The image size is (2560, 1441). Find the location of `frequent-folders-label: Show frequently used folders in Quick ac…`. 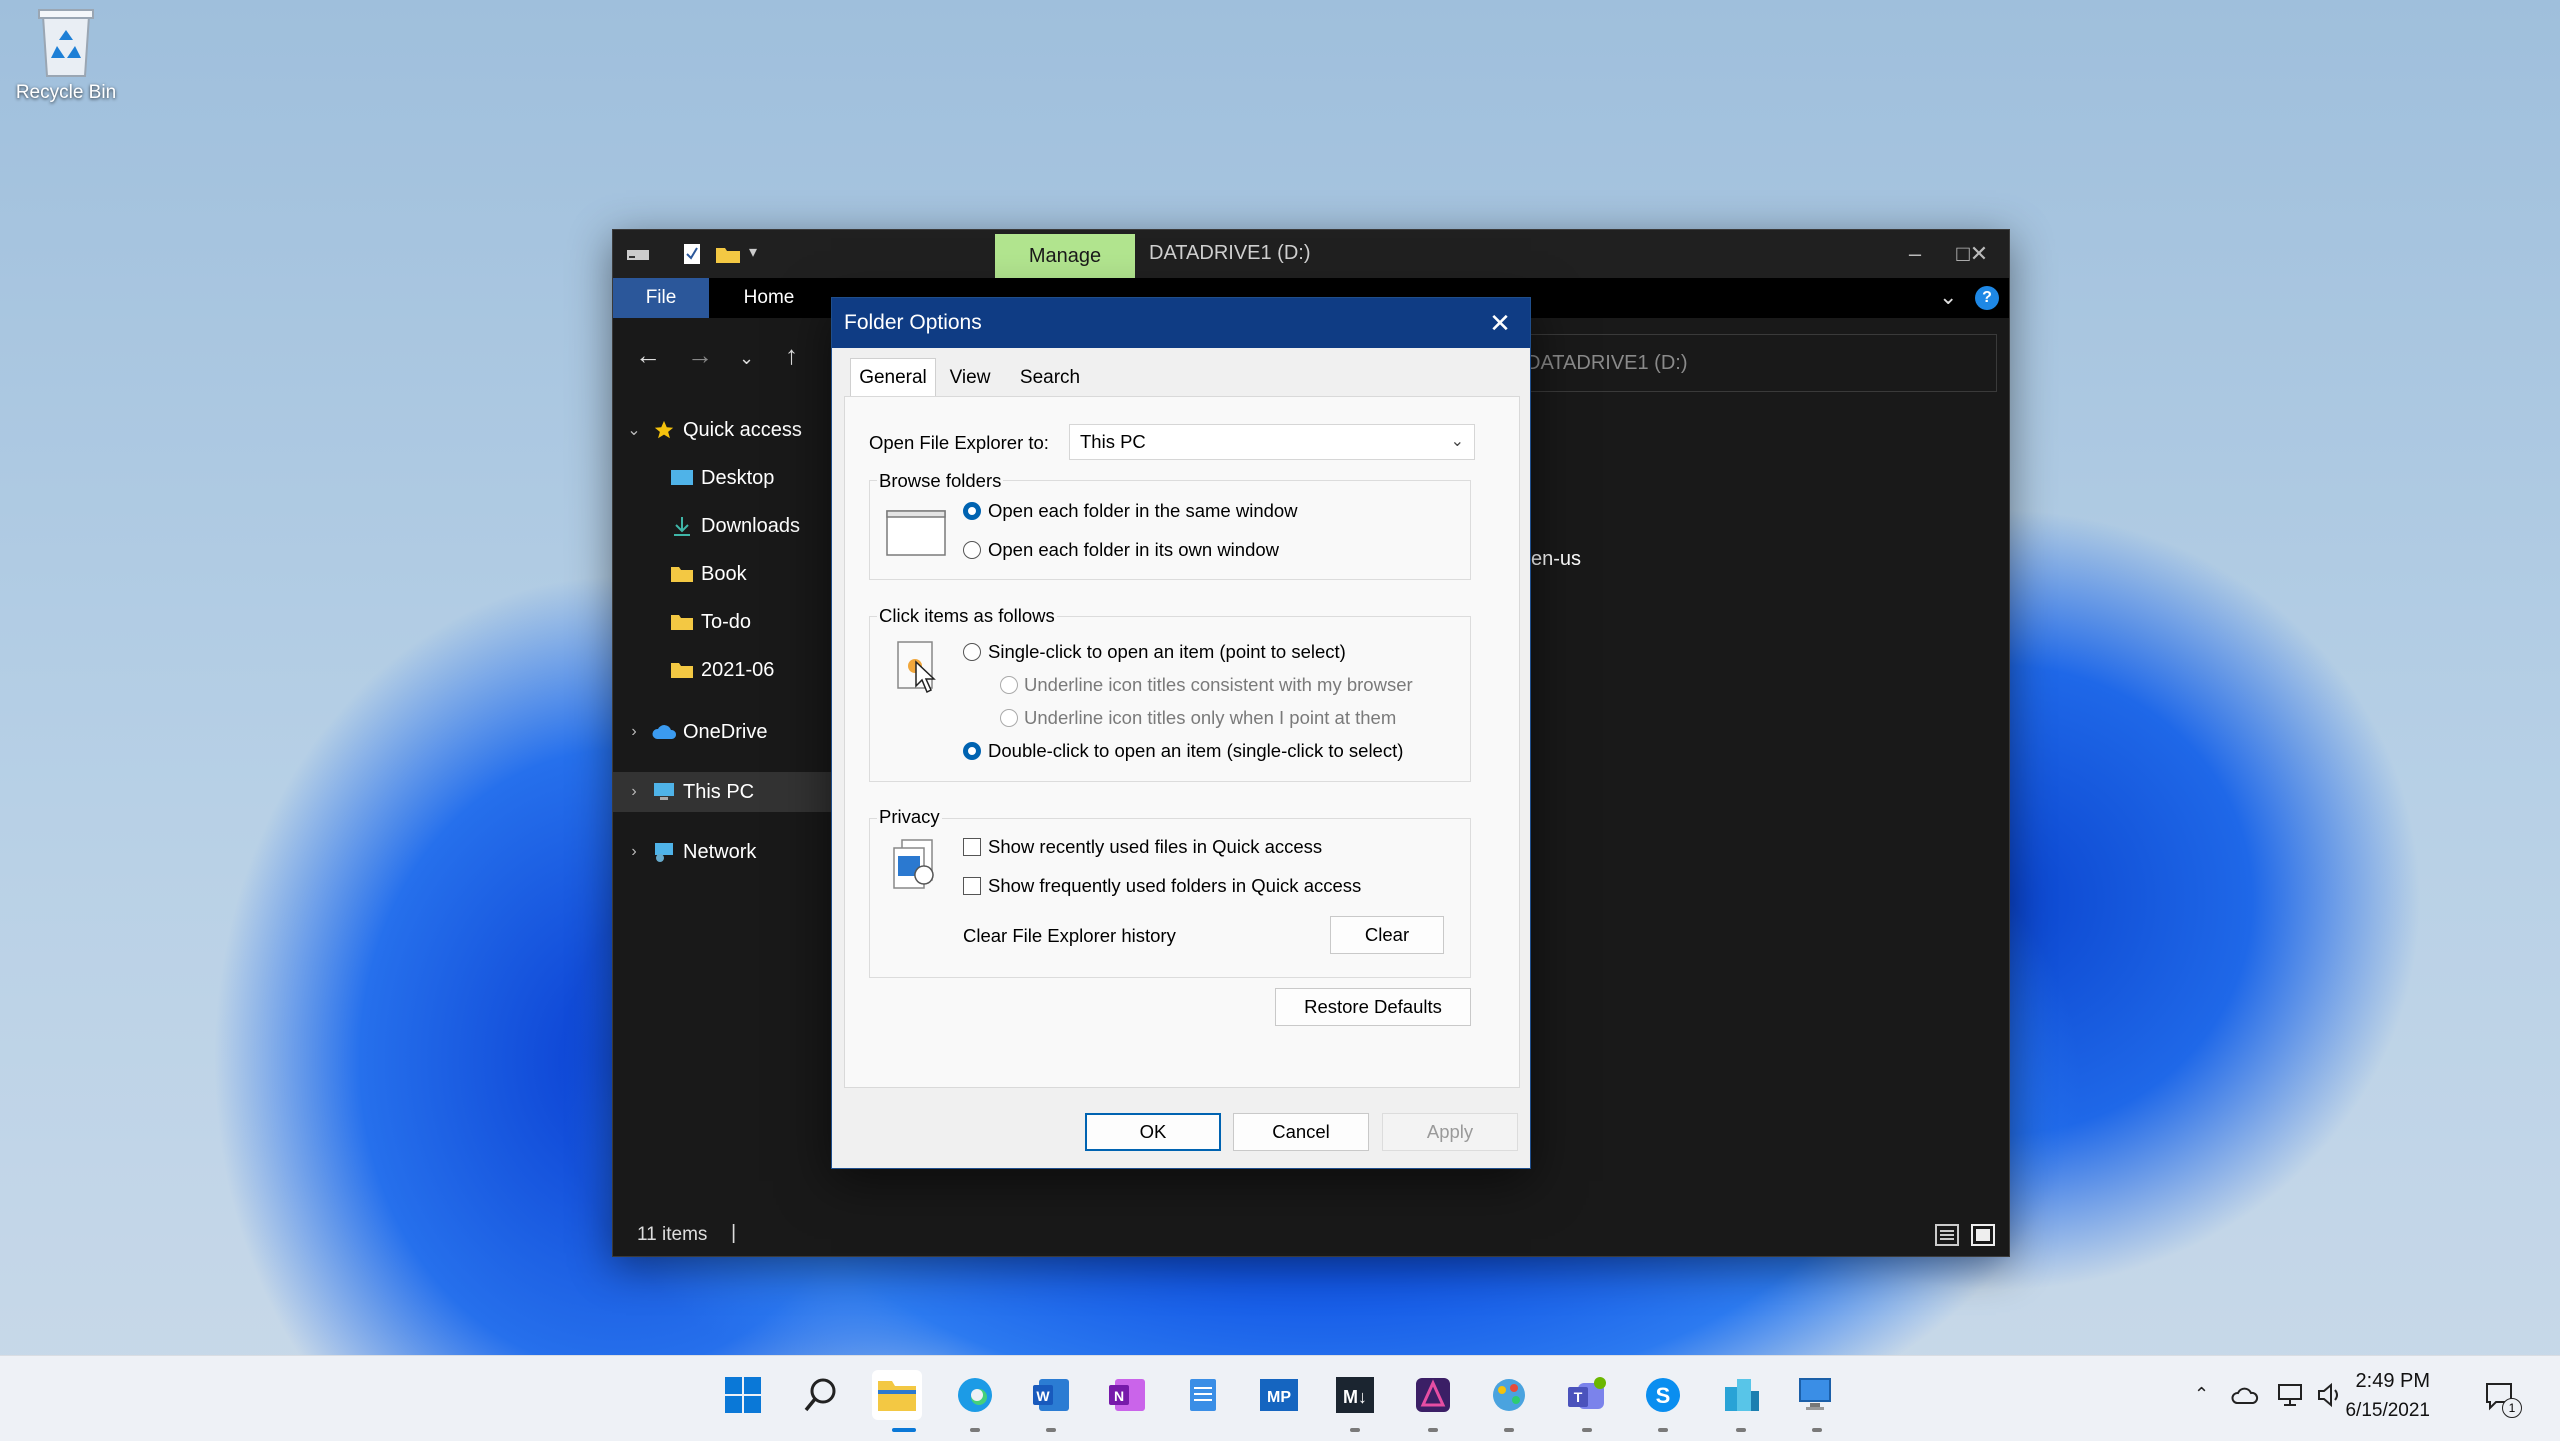

frequent-folders-label: Show frequently used folders in Quick ac… is located at coordinates (1174, 886).